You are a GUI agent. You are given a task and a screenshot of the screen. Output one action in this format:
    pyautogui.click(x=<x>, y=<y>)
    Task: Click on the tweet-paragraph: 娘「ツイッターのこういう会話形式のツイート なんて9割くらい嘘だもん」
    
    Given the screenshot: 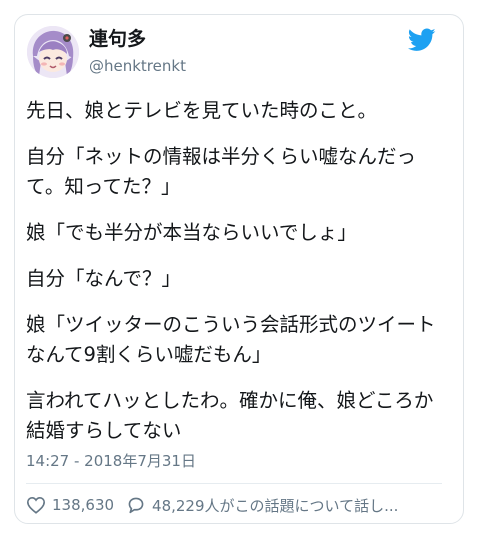 What is the action you would take?
    pyautogui.click(x=231, y=339)
    